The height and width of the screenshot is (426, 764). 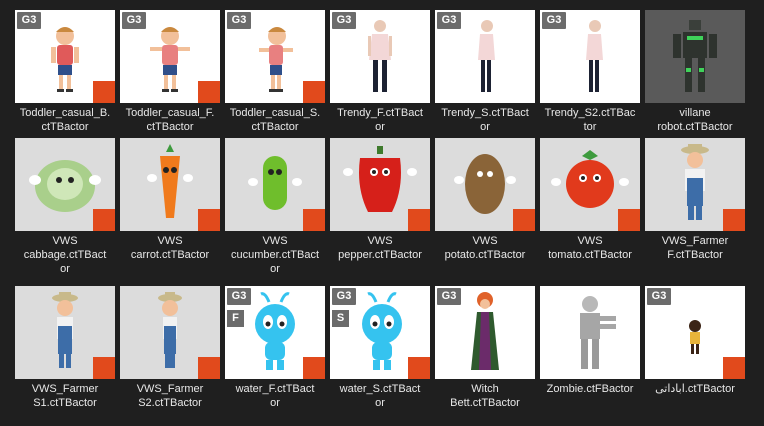 I want to click on actor-filename: VWS tomato.ctTBactor, so click(x=590, y=248).